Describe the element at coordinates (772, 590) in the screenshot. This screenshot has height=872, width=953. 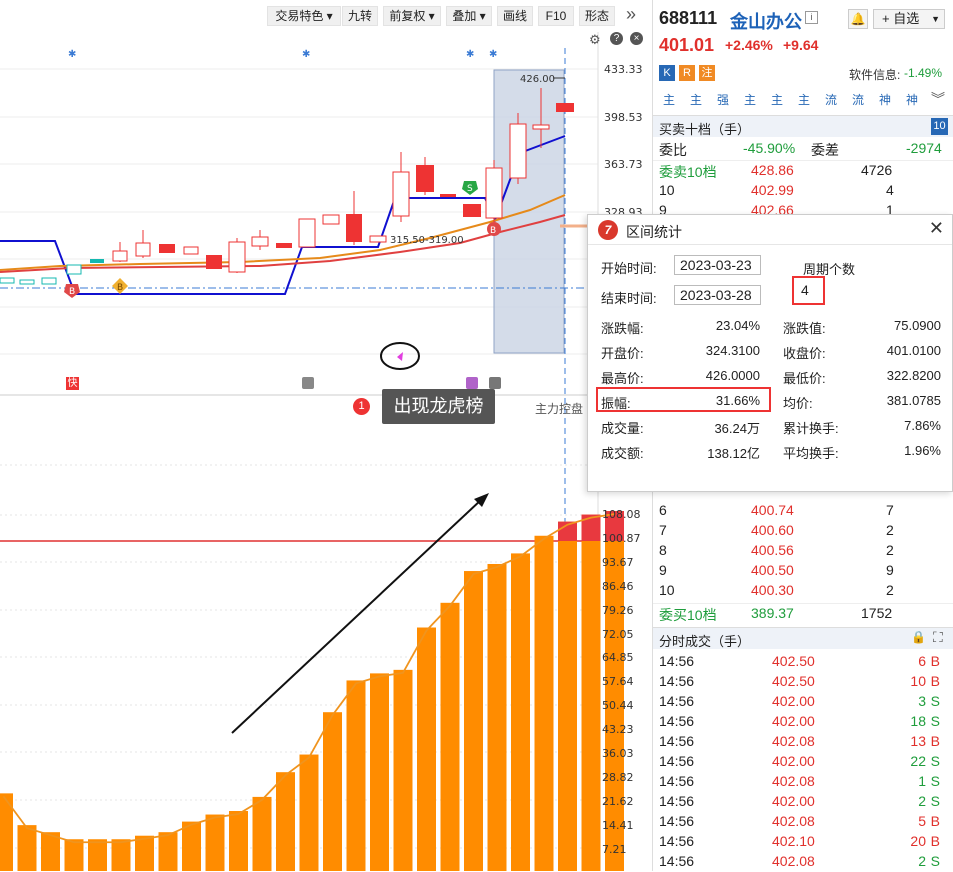
I see `bid-price: 400.30` at that location.